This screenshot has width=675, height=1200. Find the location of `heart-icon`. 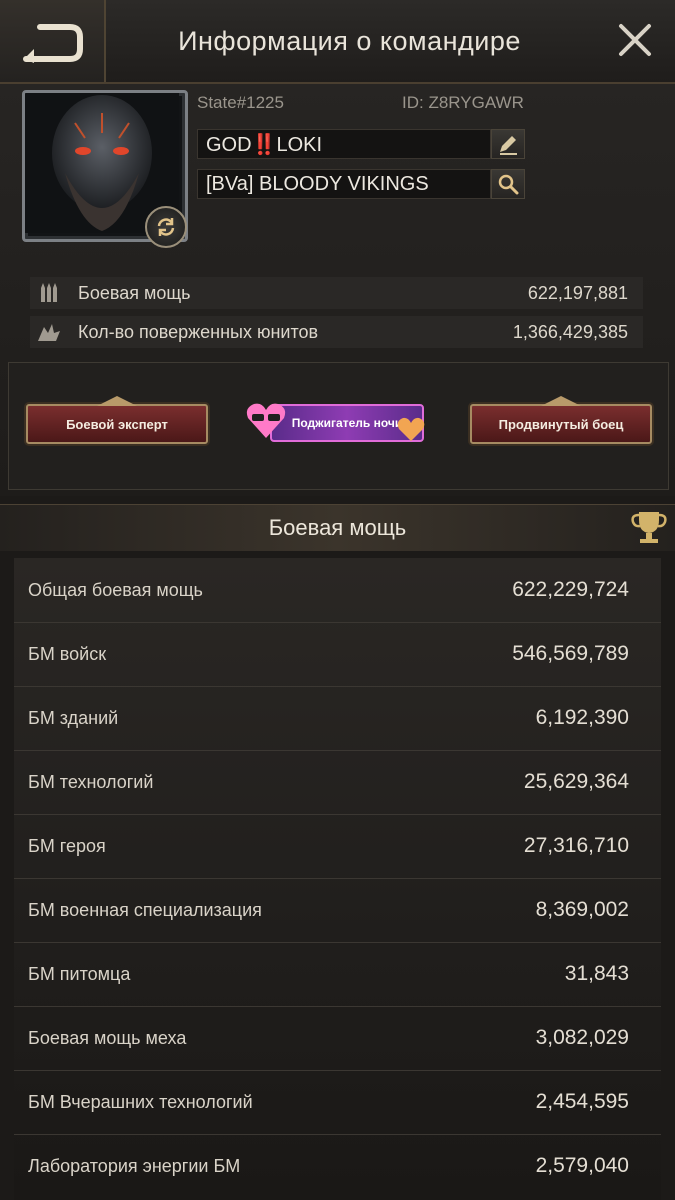

heart-icon is located at coordinates (411, 429).